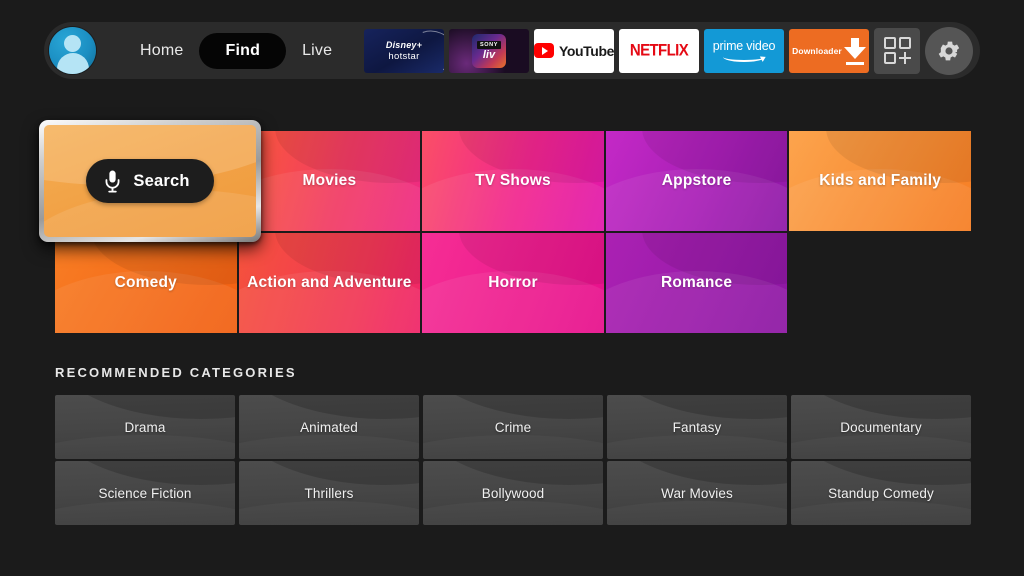 The height and width of the screenshot is (576, 1024). What do you see at coordinates (544, 50) in the screenshot?
I see `youtube-play-icon` at bounding box center [544, 50].